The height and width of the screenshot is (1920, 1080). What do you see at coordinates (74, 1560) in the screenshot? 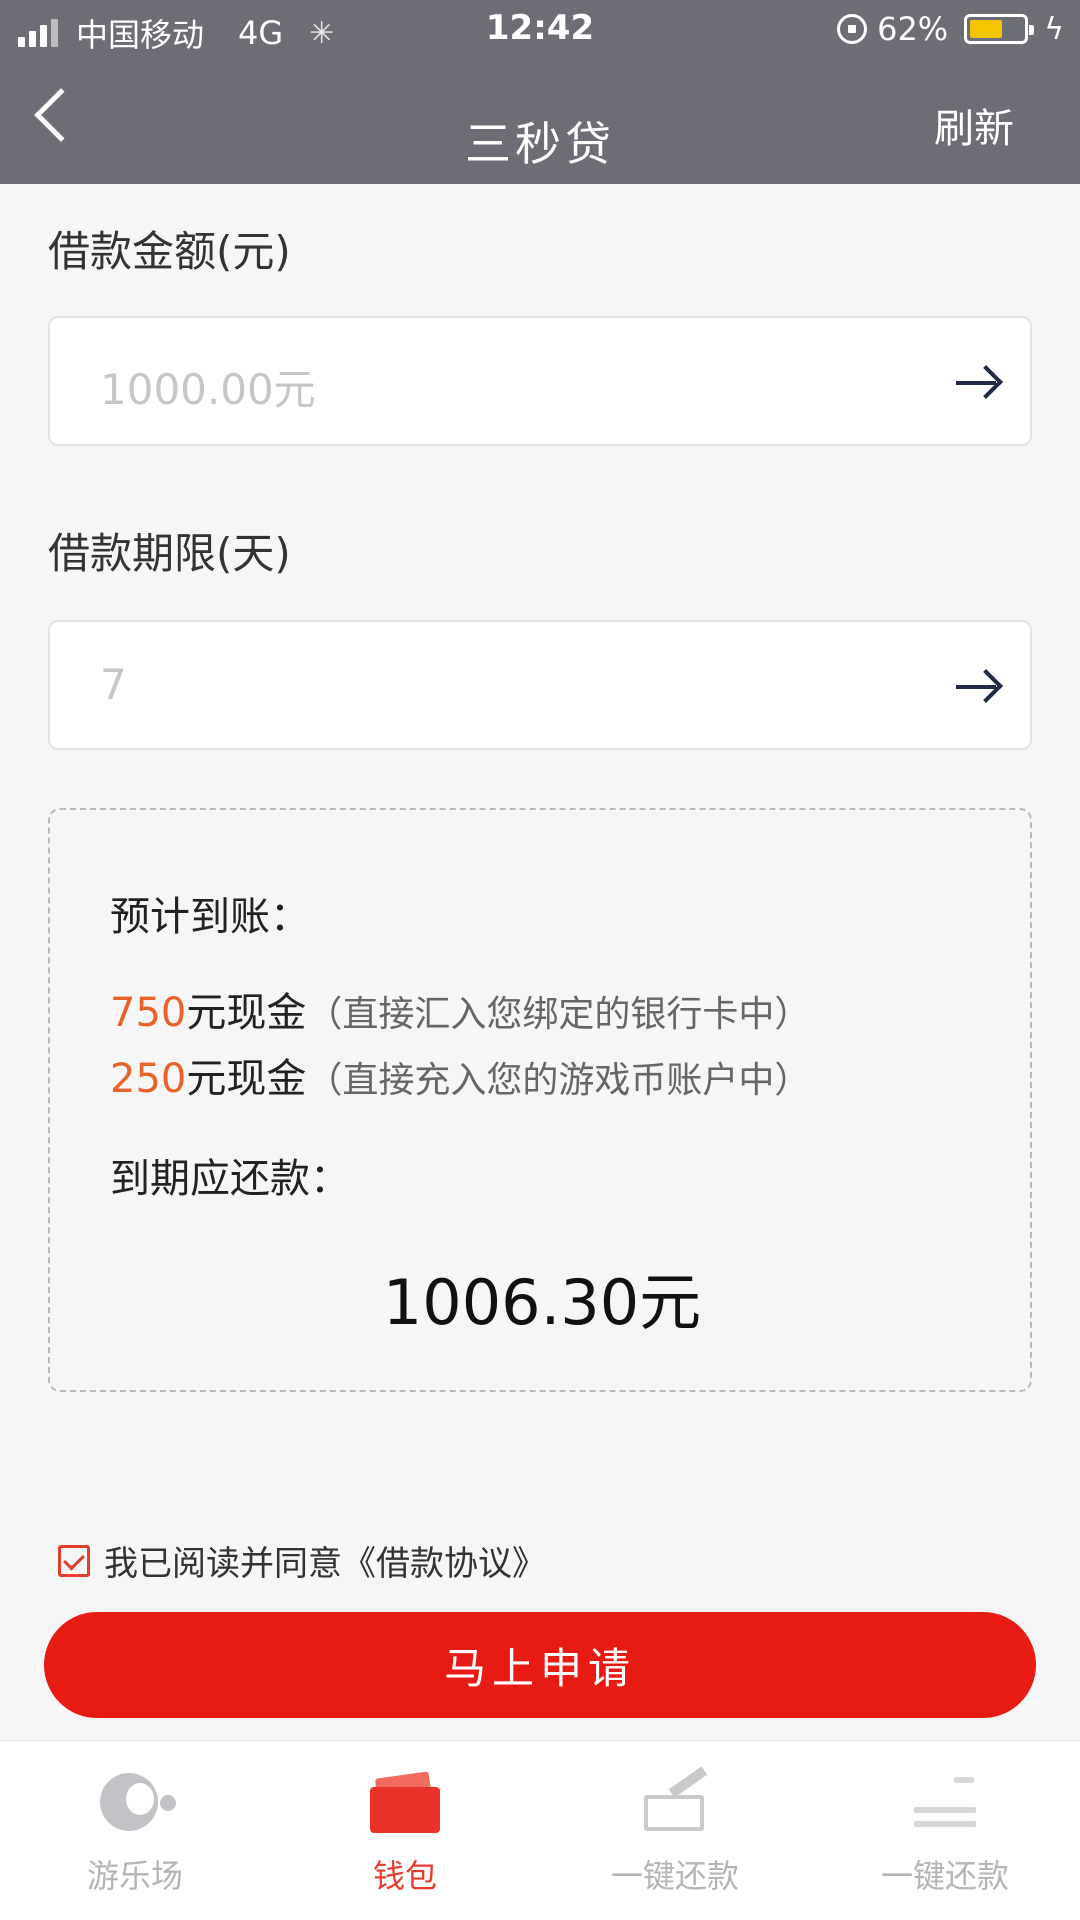
I see `agreement-checkbox` at bounding box center [74, 1560].